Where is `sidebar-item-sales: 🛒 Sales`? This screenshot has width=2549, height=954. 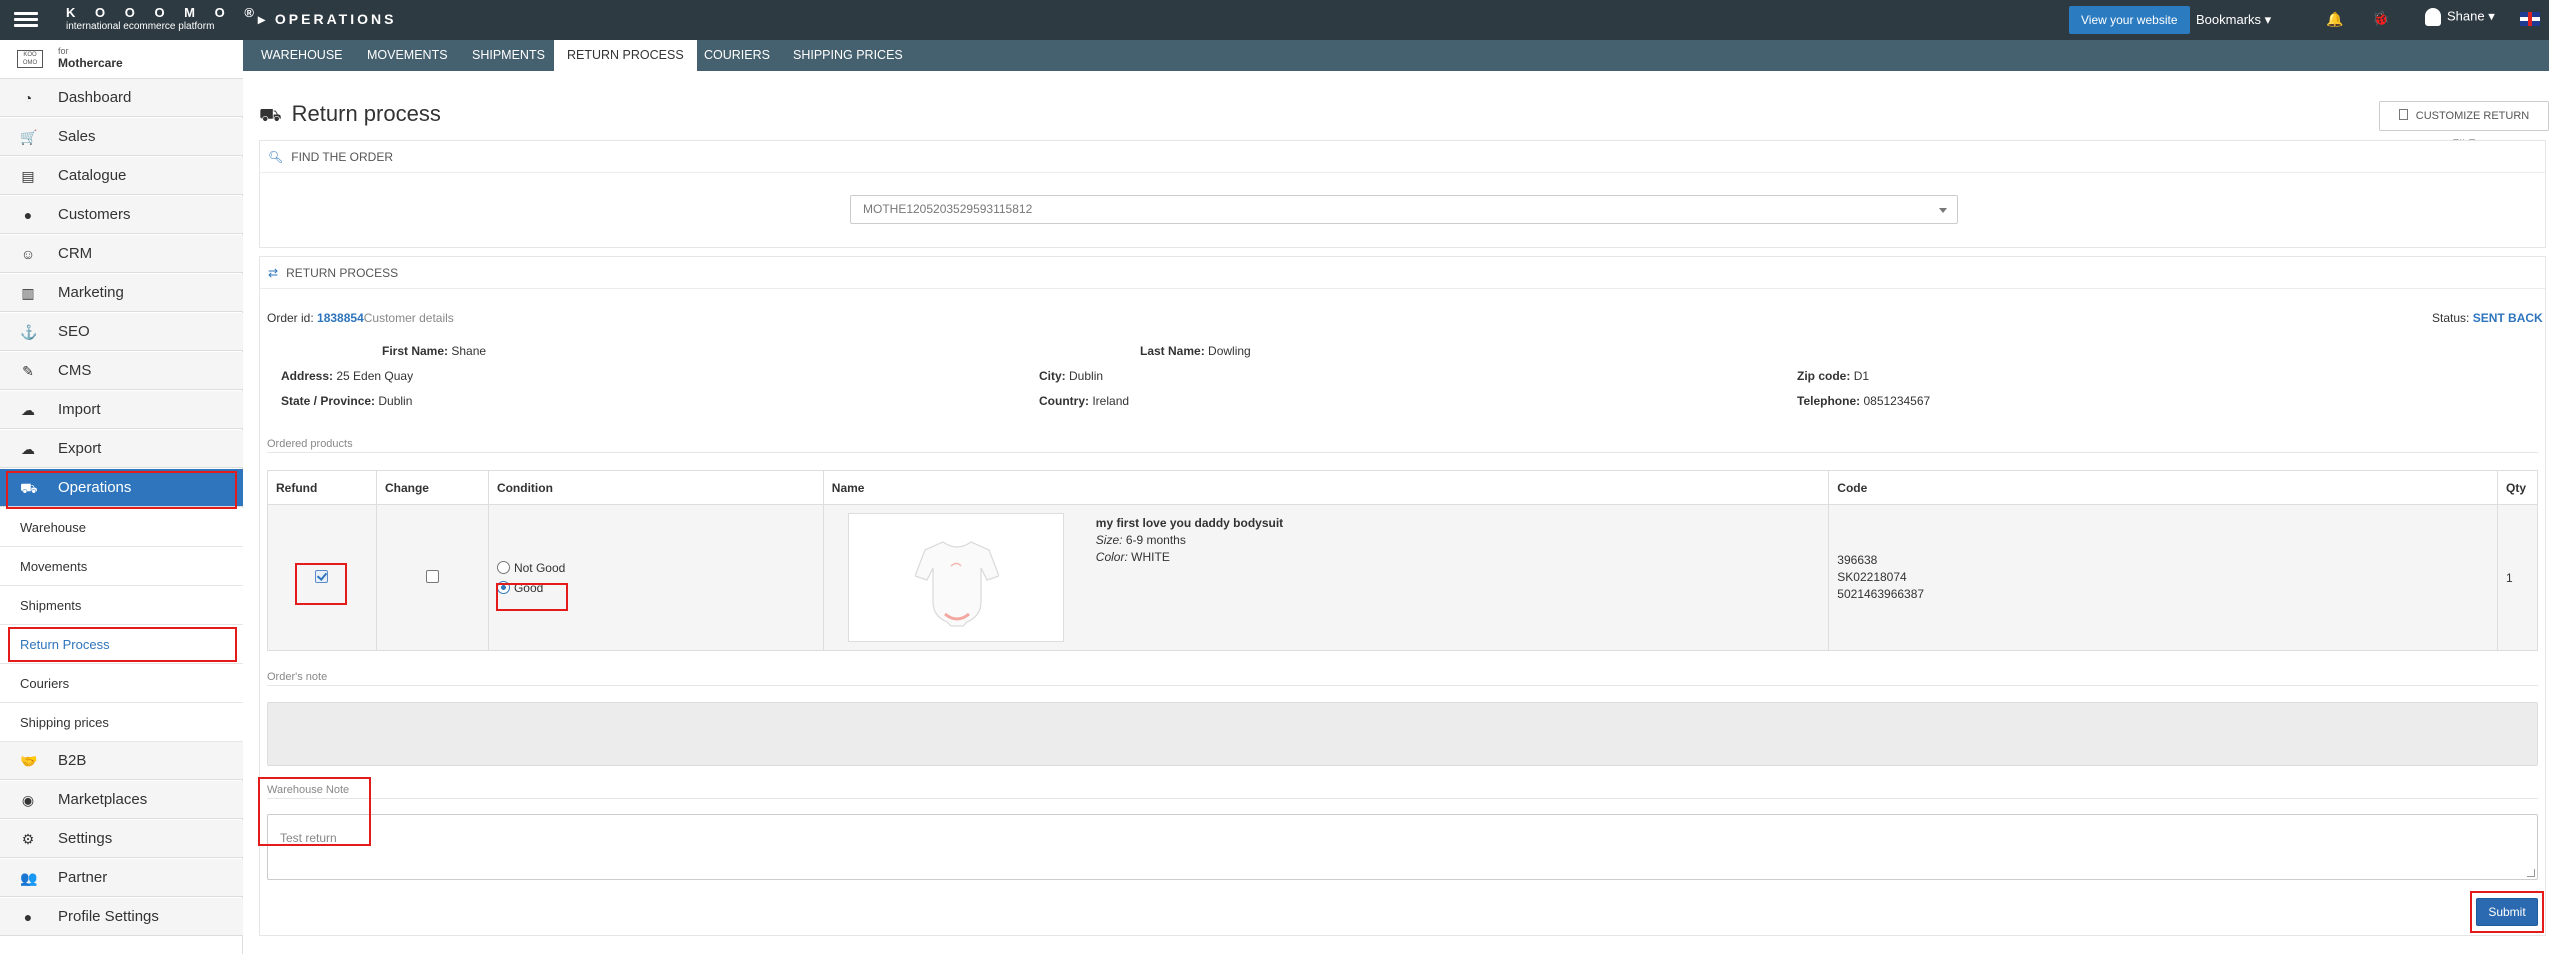 sidebar-item-sales: 🛒 Sales is located at coordinates (121, 137).